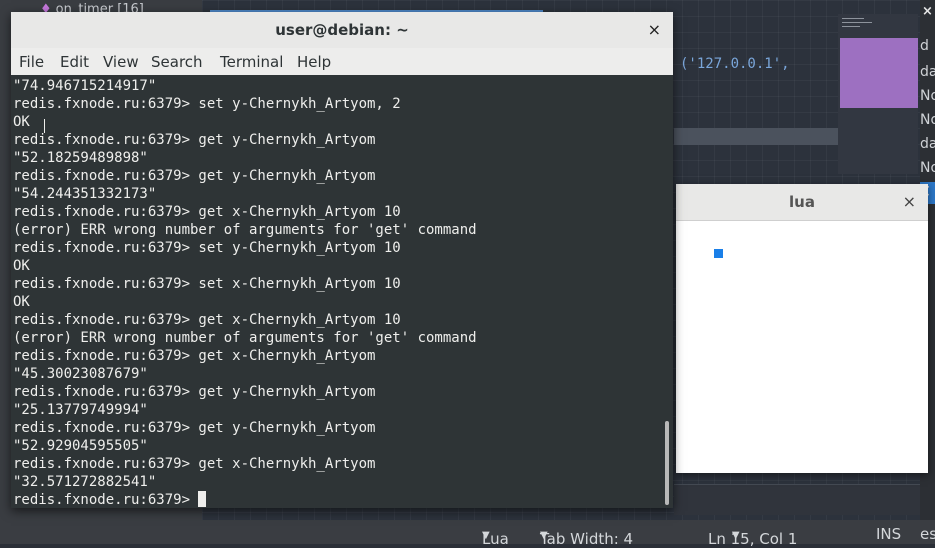 The height and width of the screenshot is (548, 935). I want to click on menu-edit: Edit, so click(74, 62).